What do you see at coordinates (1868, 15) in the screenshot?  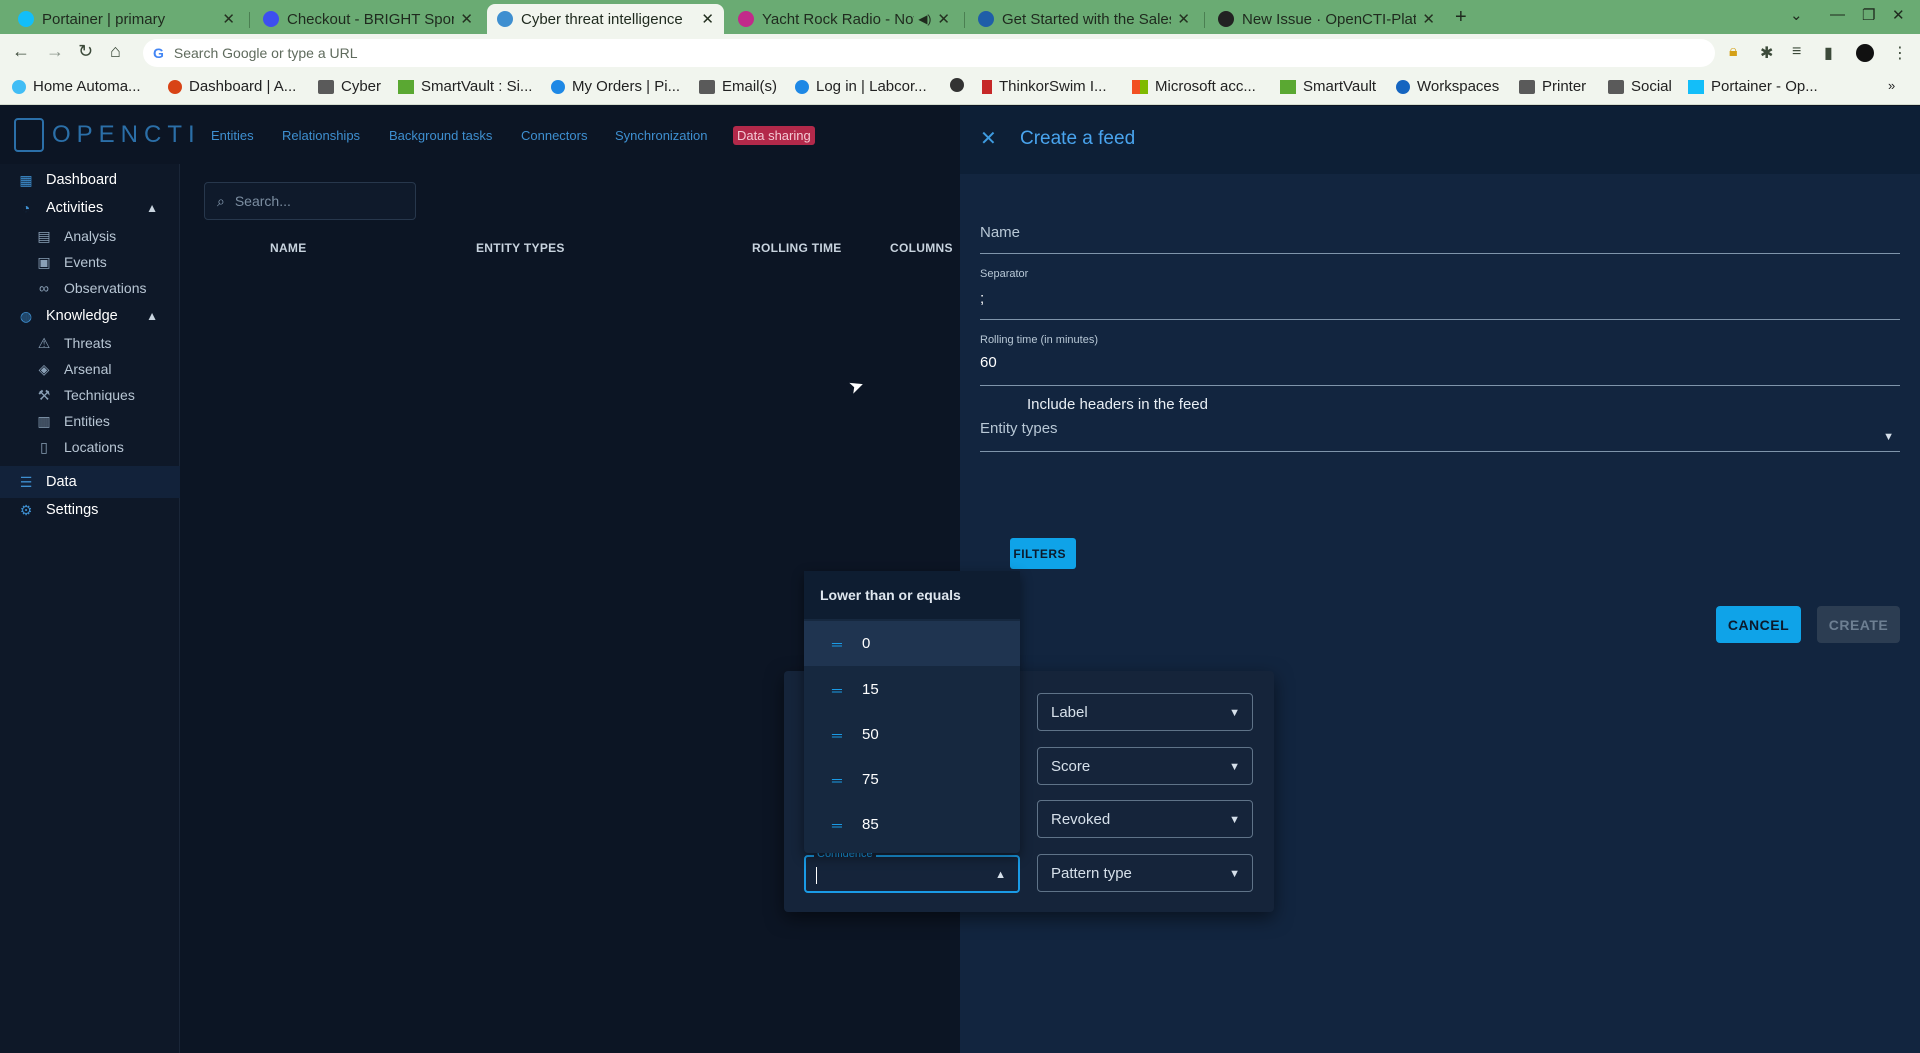 I see `restore-window-icon: ❐` at bounding box center [1868, 15].